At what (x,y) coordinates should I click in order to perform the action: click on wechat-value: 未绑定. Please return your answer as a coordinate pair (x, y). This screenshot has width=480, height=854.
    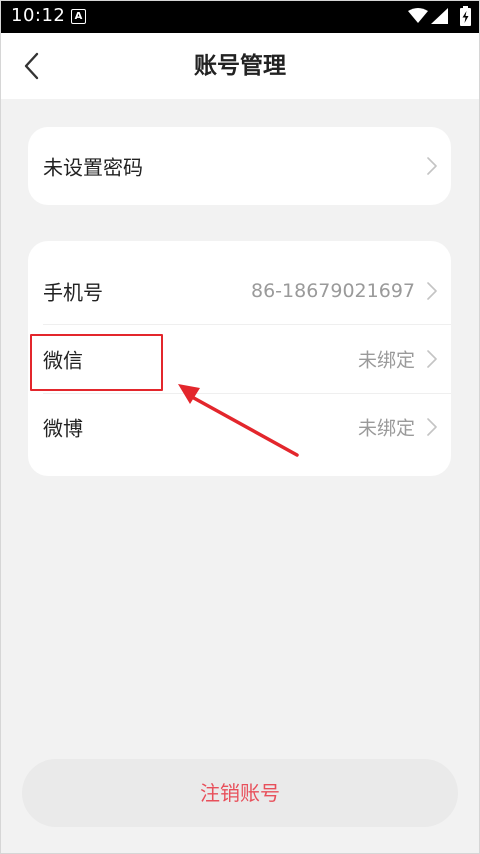
    Looking at the image, I should click on (386, 360).